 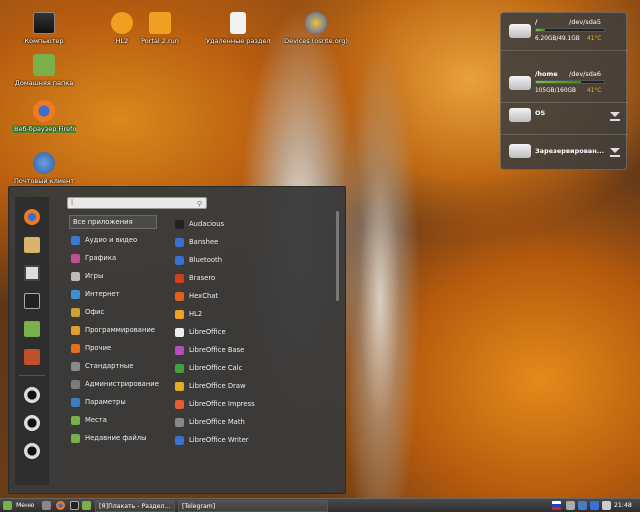 I want to click on favorites-separator, so click(x=32, y=375).